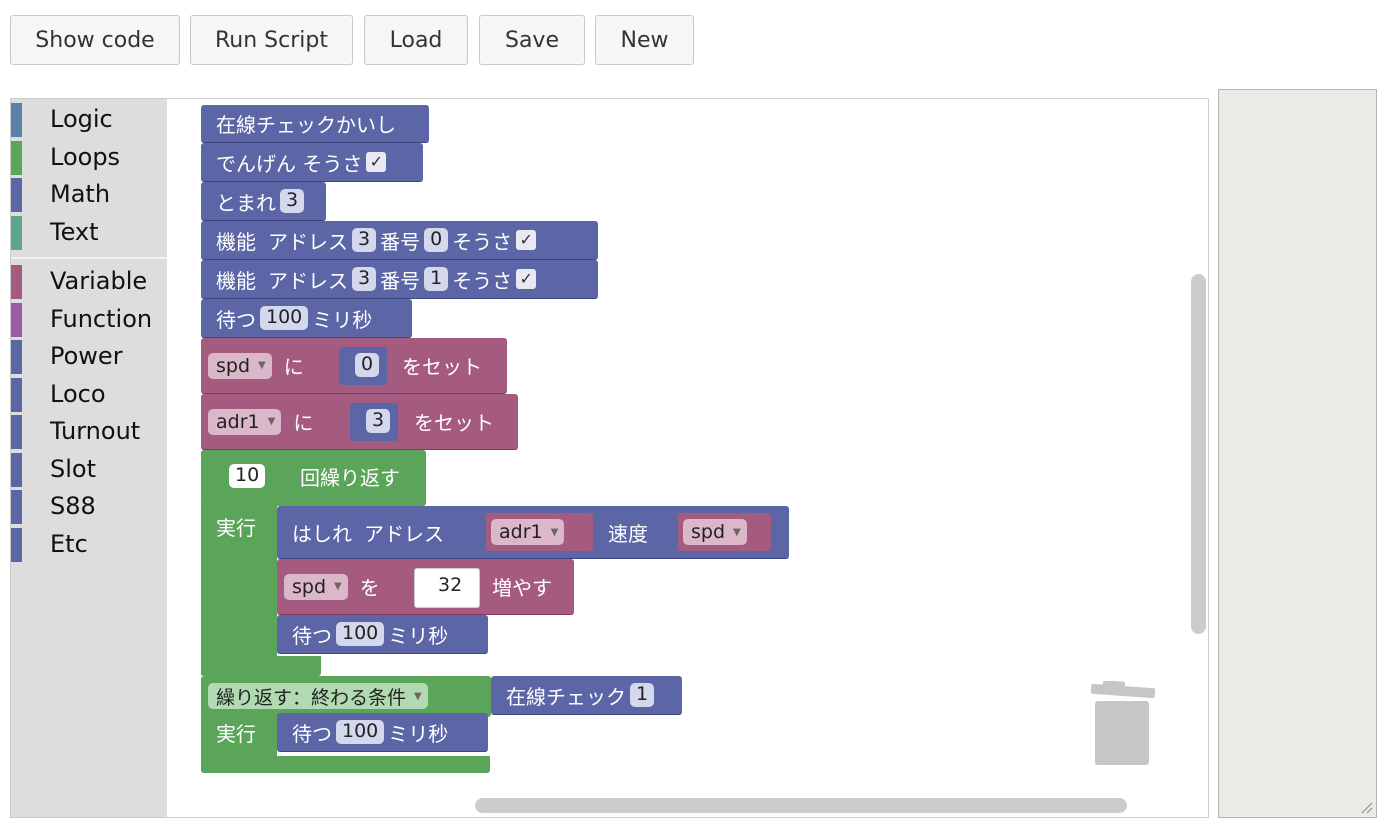 The width and height of the screenshot is (1385, 824). I want to click on toolbox-category-slot: Slot, so click(89, 470).